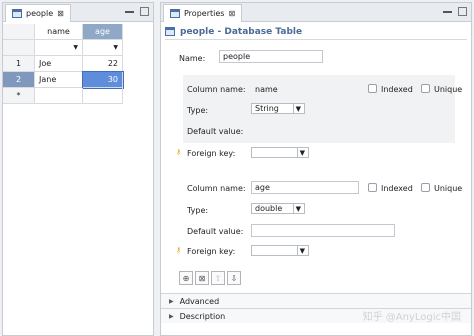 The image size is (474, 336). I want to click on cell-name, so click(59, 96).